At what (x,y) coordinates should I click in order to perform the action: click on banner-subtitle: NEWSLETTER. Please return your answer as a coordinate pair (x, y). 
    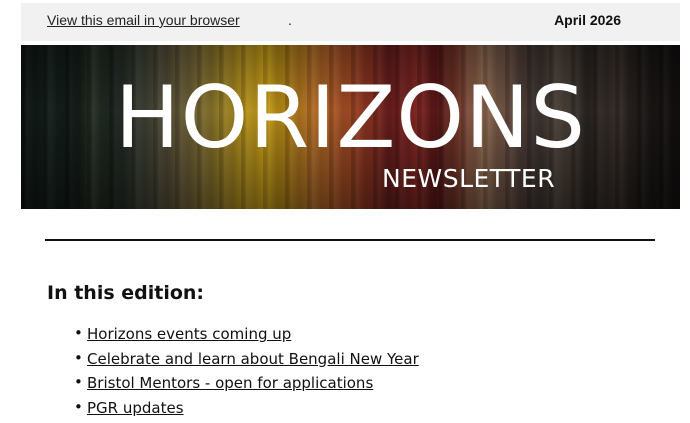
    Looking at the image, I should click on (468, 178).